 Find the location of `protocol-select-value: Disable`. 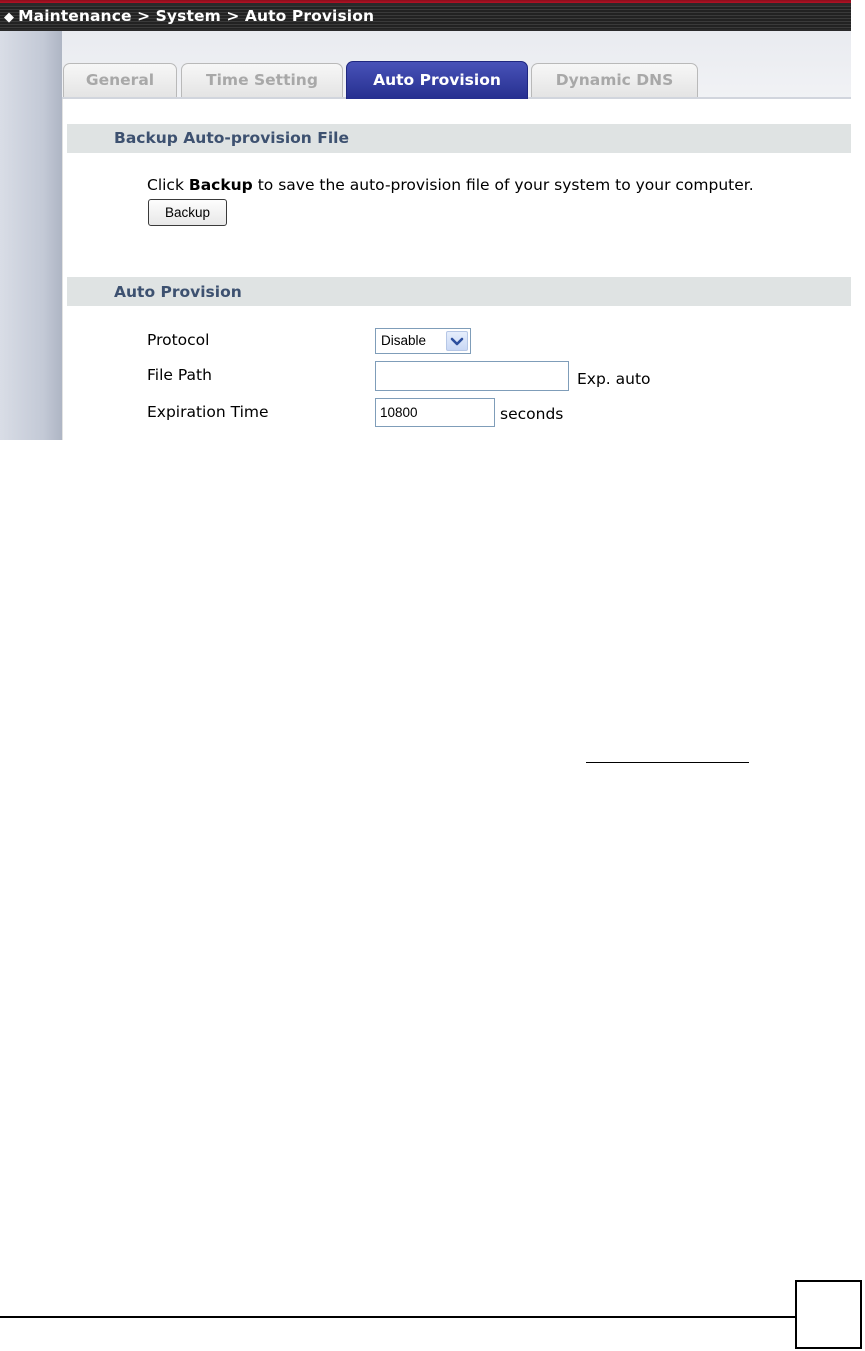

protocol-select-value: Disable is located at coordinates (404, 340).